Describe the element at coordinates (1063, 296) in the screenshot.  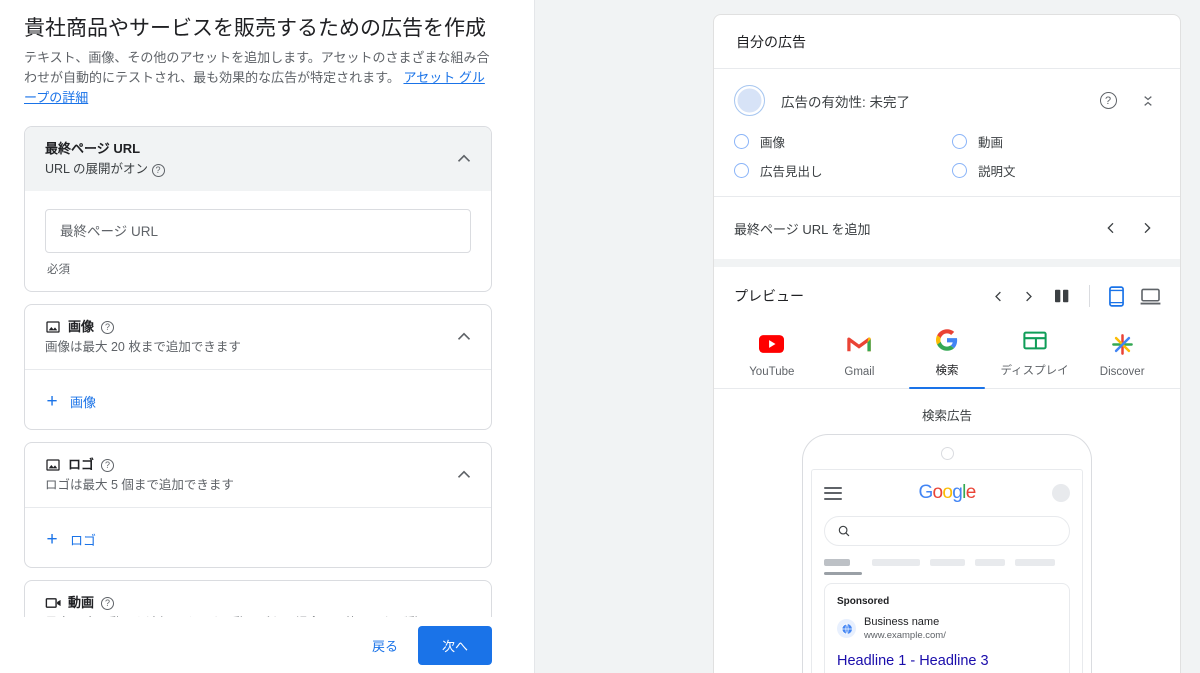
I see `split-view-icon` at that location.